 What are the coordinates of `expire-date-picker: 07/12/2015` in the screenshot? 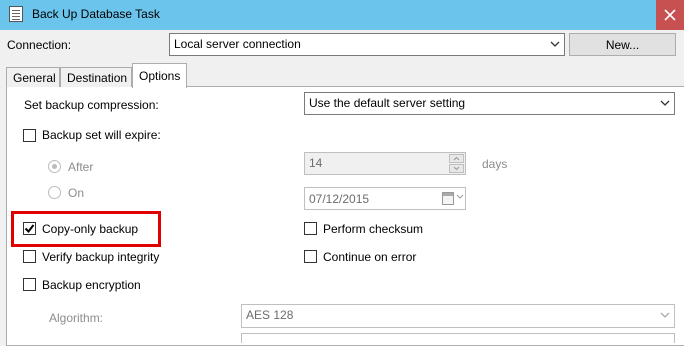 It's located at (385, 198).